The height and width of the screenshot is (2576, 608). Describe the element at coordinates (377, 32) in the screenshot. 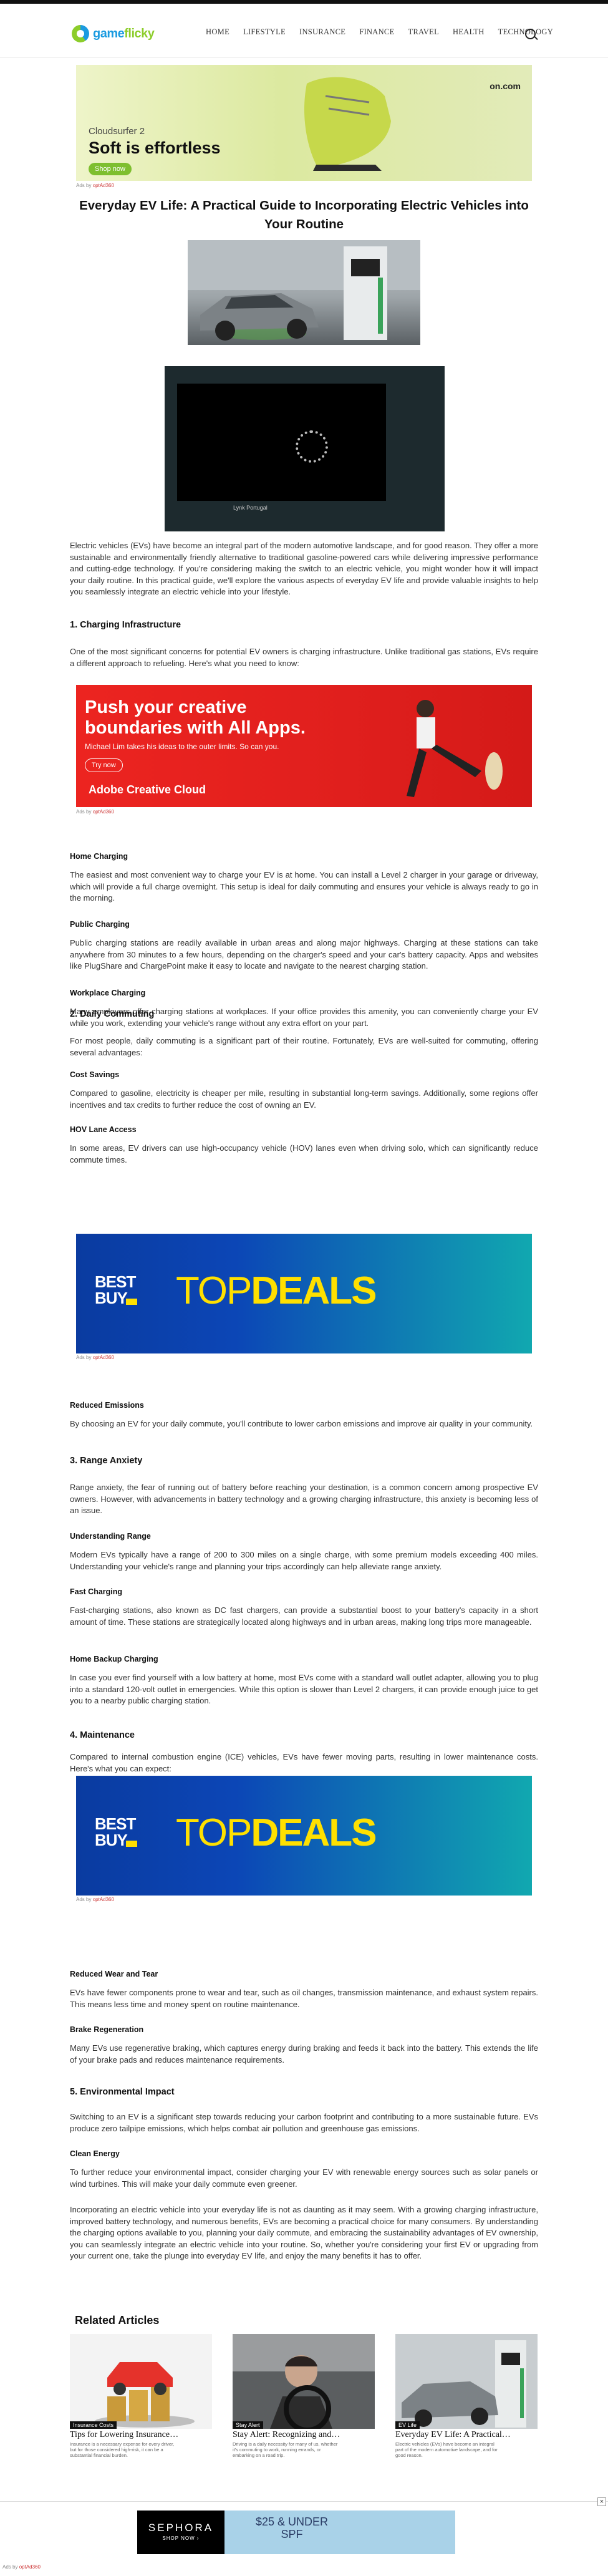

I see `nav-finance: FINANCE` at that location.